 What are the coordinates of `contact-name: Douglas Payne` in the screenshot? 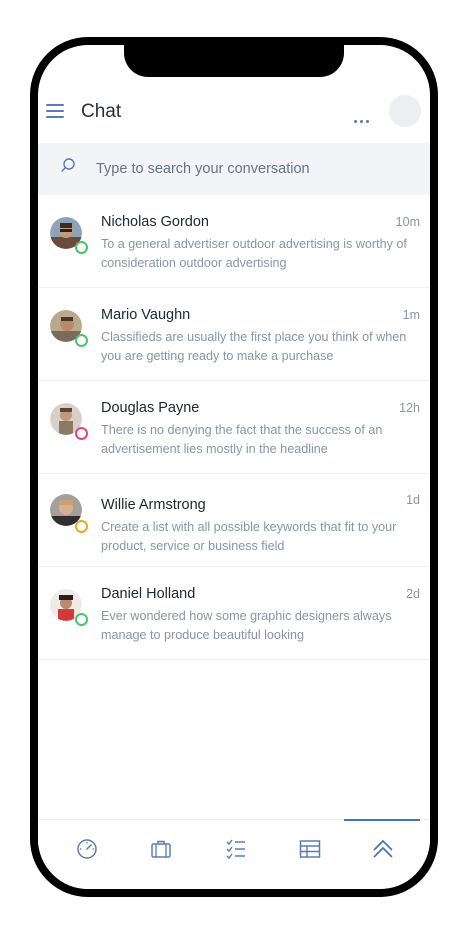 It's located at (150, 408).